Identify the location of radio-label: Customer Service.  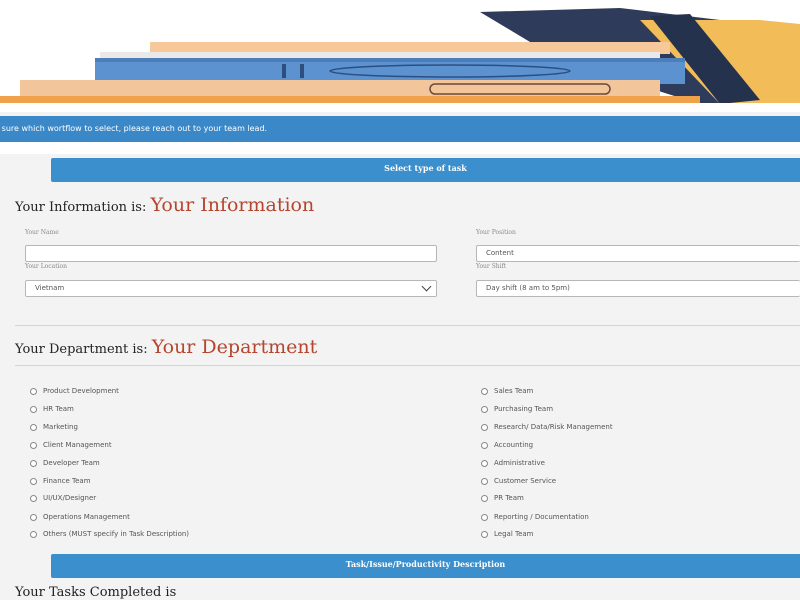
(525, 481).